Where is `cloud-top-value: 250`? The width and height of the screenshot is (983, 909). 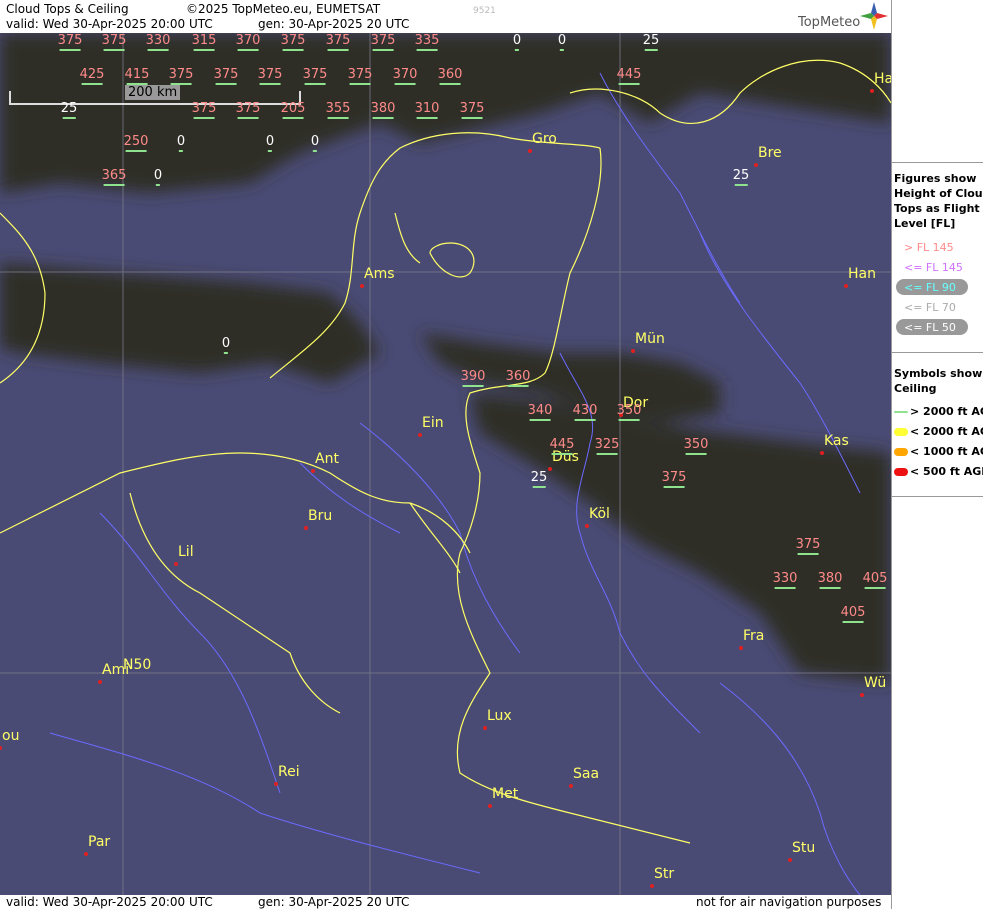
cloud-top-value: 250 is located at coordinates (136, 143).